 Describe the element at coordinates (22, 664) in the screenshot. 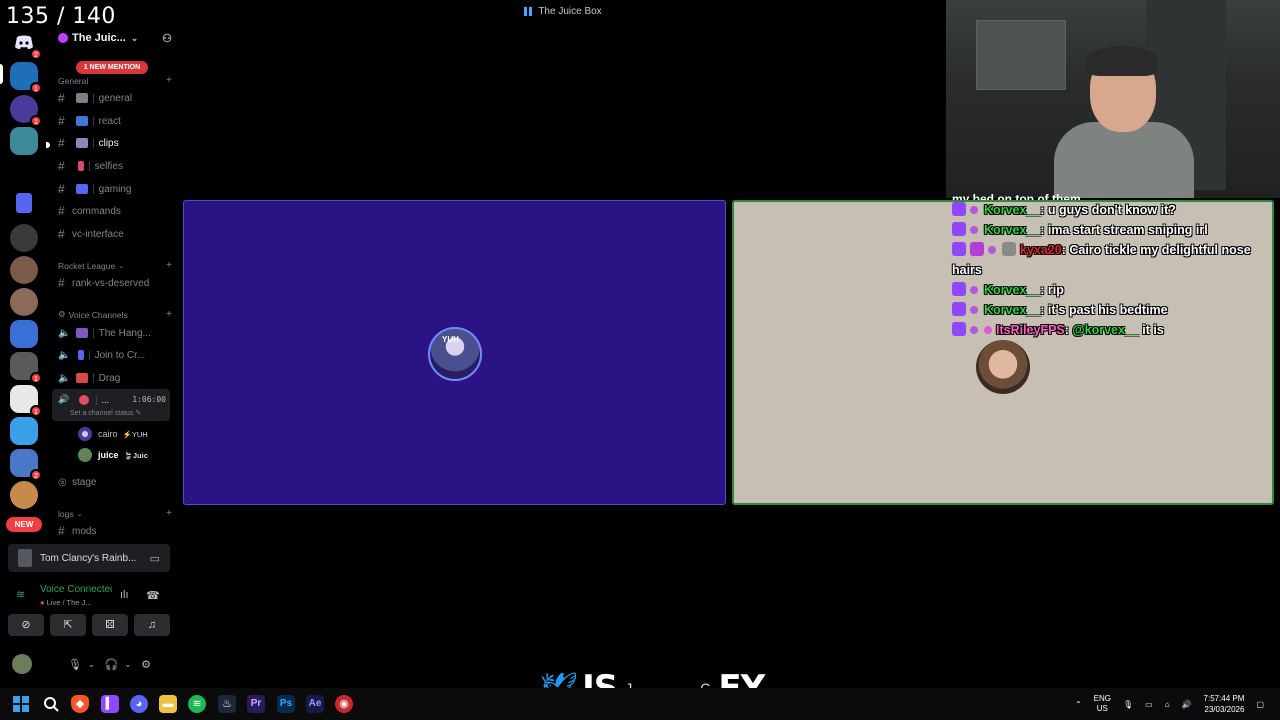

I see `avatar` at that location.